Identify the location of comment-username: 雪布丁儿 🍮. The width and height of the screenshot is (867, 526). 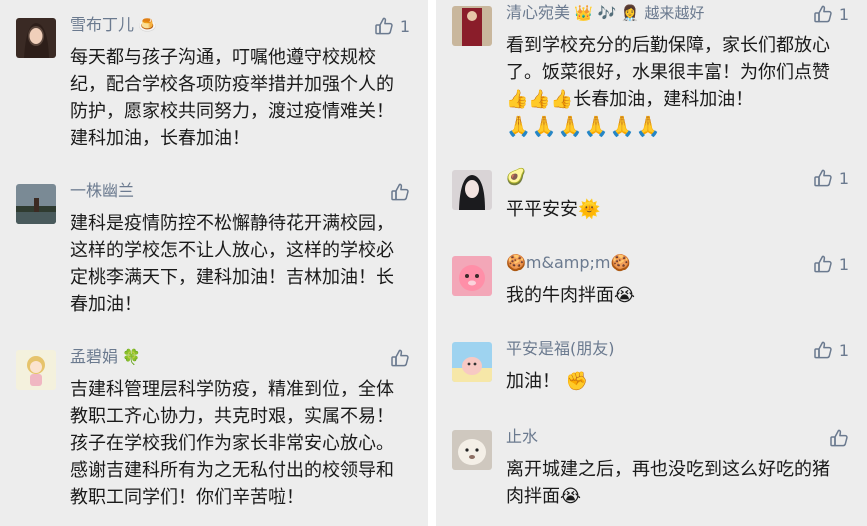
(113, 25).